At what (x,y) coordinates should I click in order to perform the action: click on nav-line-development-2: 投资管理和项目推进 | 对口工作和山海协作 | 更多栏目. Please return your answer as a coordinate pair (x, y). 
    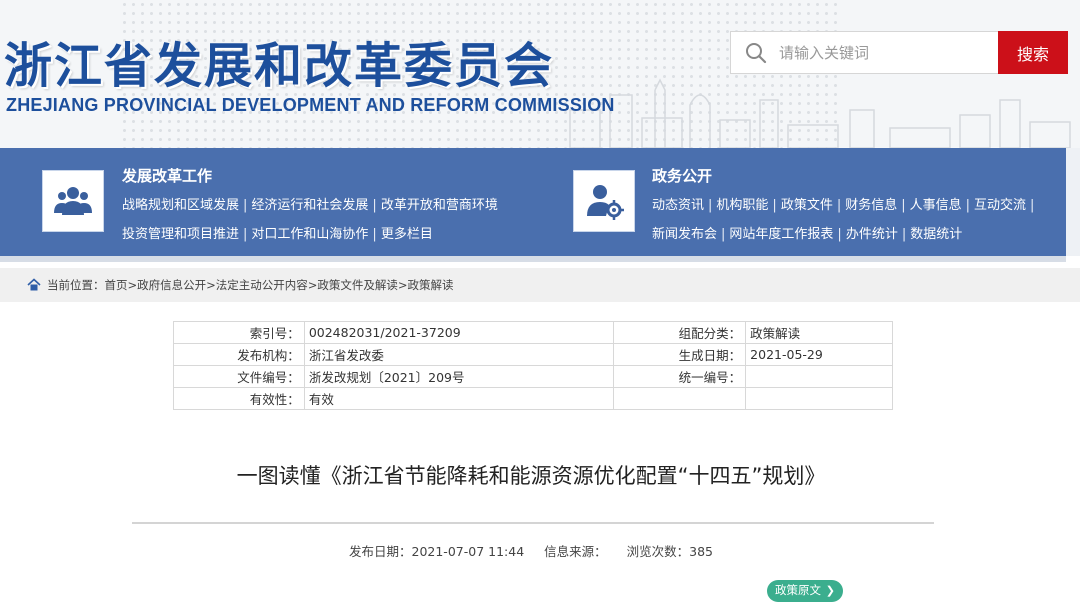
    Looking at the image, I should click on (277, 234).